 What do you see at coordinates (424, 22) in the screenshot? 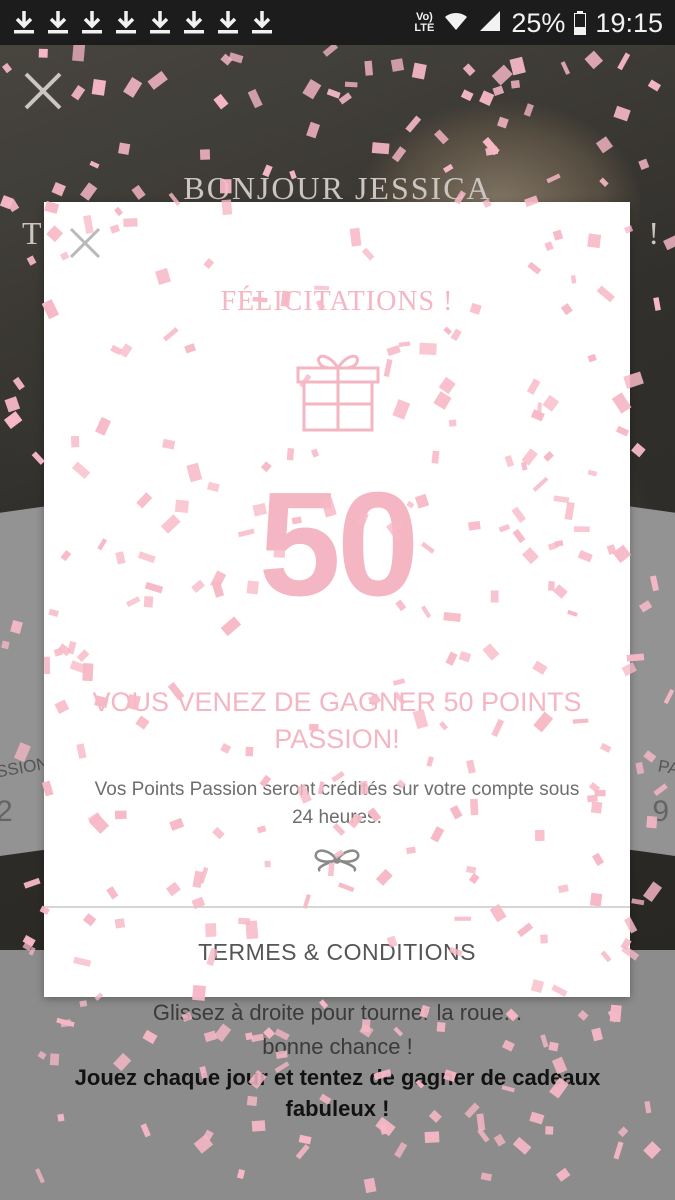
I see `volte-indicator: Vo) LTE` at bounding box center [424, 22].